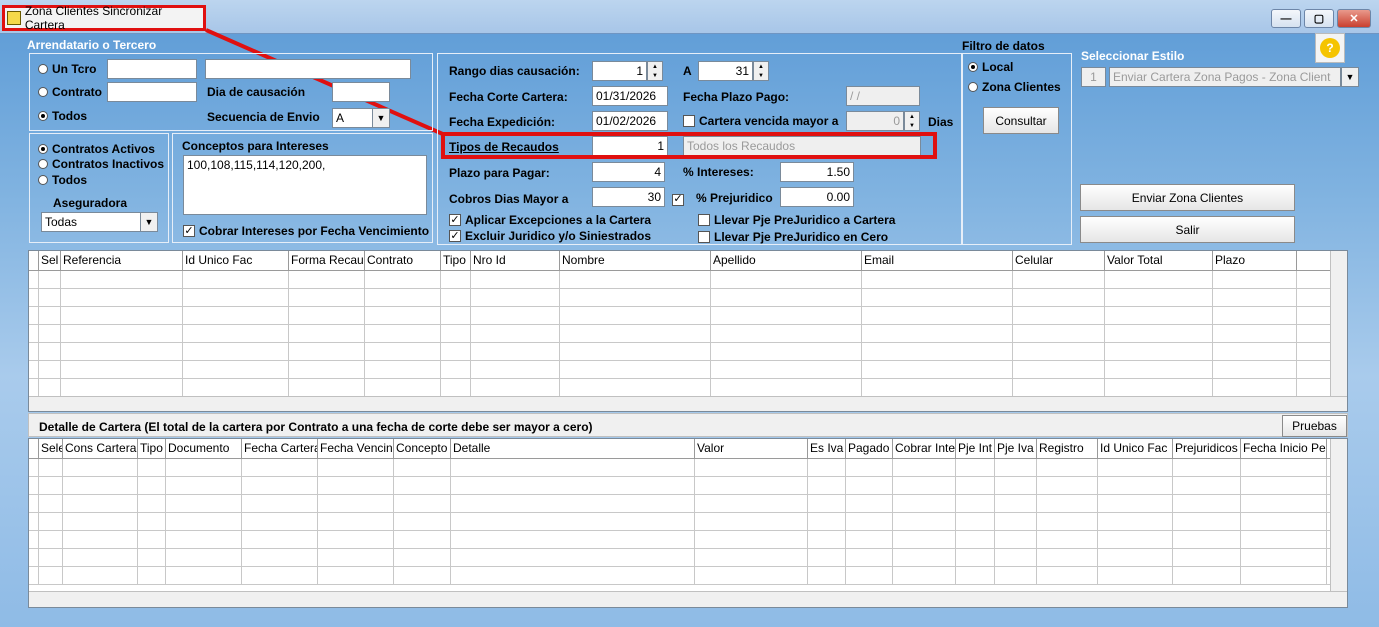 This screenshot has height=627, width=1379. What do you see at coordinates (1067, 448) in the screenshot?
I see `column-header: Registro` at bounding box center [1067, 448].